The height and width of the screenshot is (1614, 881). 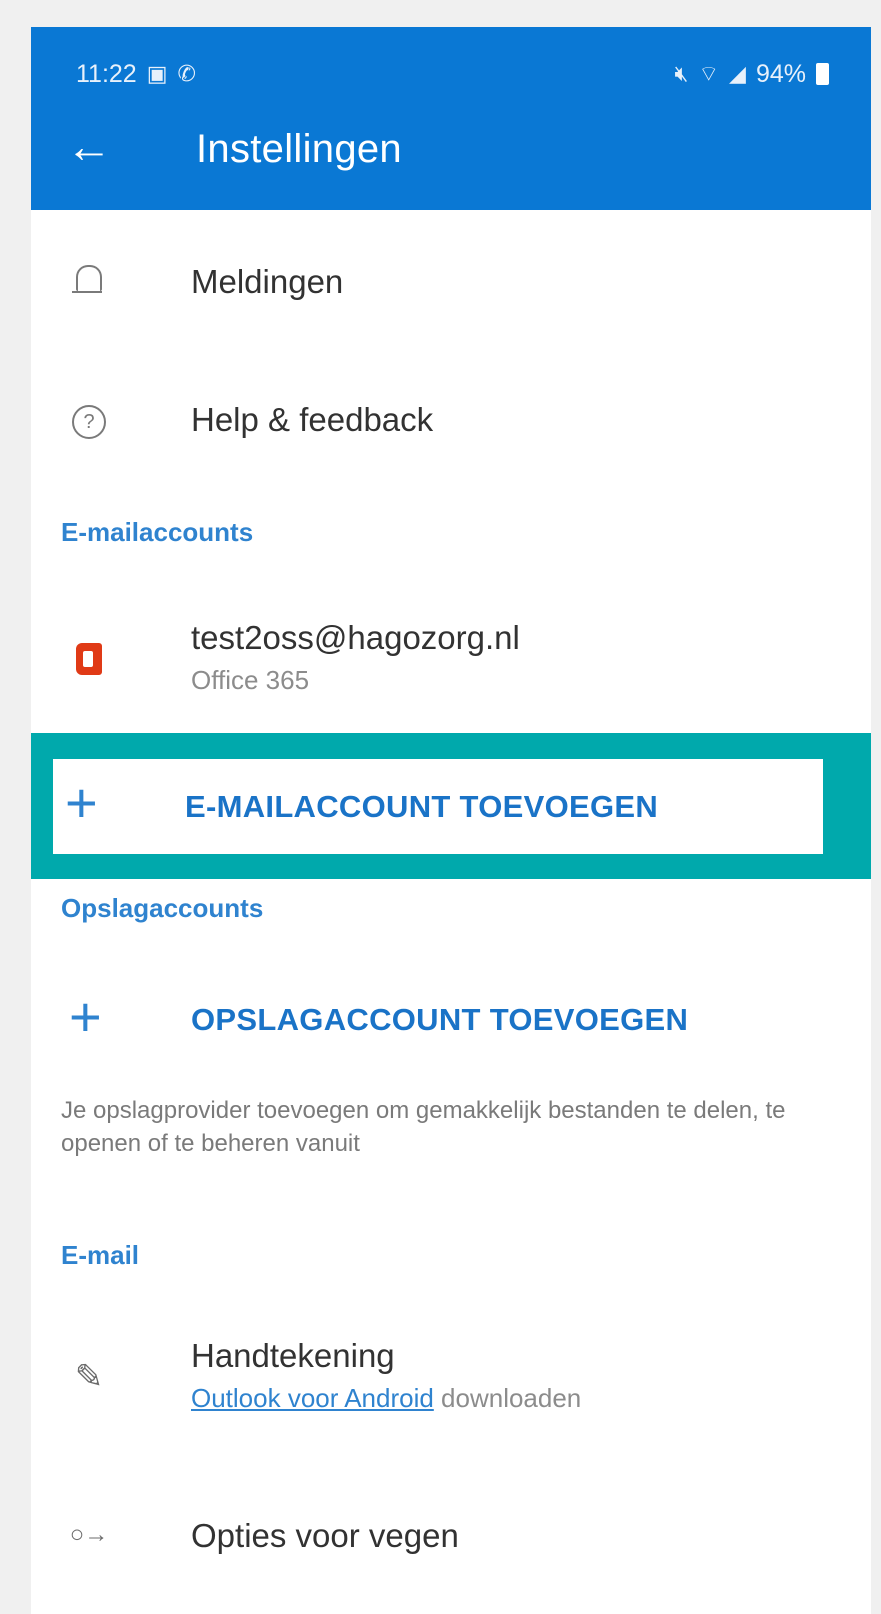 What do you see at coordinates (451, 118) in the screenshot?
I see `app-bar: 11:22 ▣ ✆ 🔇︎ ⌔ ◢ 94% ← Instellingen` at bounding box center [451, 118].